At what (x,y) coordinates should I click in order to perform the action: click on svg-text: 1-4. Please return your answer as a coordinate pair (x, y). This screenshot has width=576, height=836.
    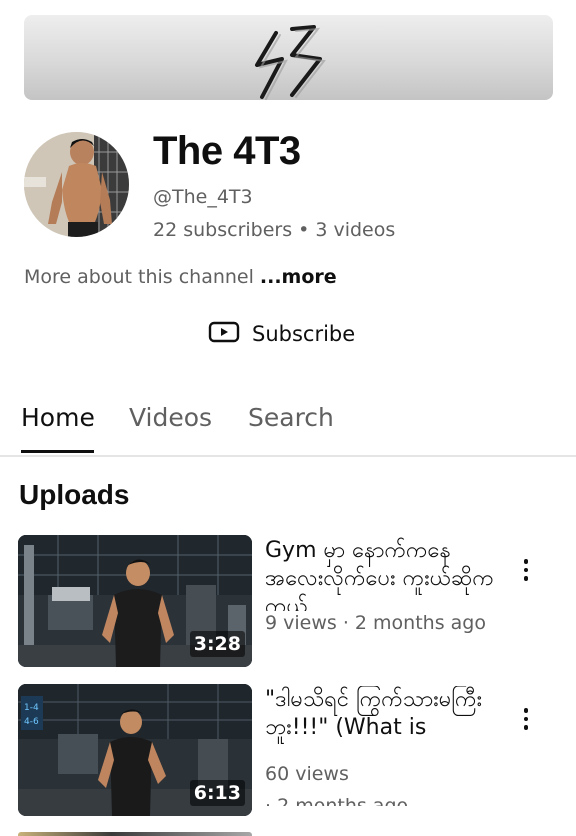
    Looking at the image, I should click on (31, 708).